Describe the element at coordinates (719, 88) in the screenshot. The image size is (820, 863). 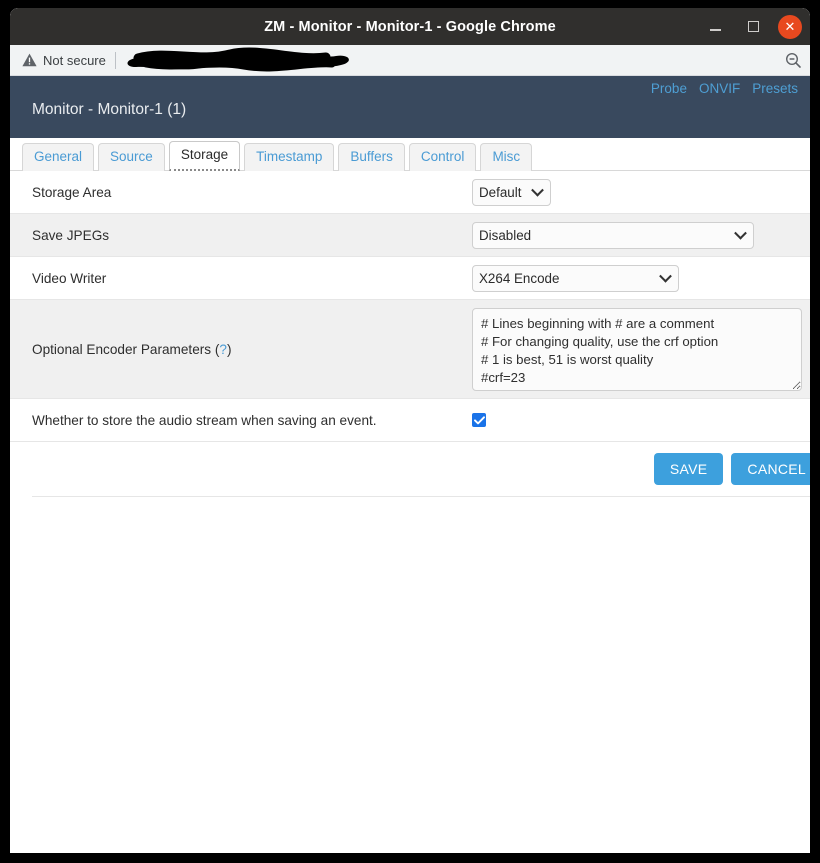
I see `onvif-link: ONVIF` at that location.